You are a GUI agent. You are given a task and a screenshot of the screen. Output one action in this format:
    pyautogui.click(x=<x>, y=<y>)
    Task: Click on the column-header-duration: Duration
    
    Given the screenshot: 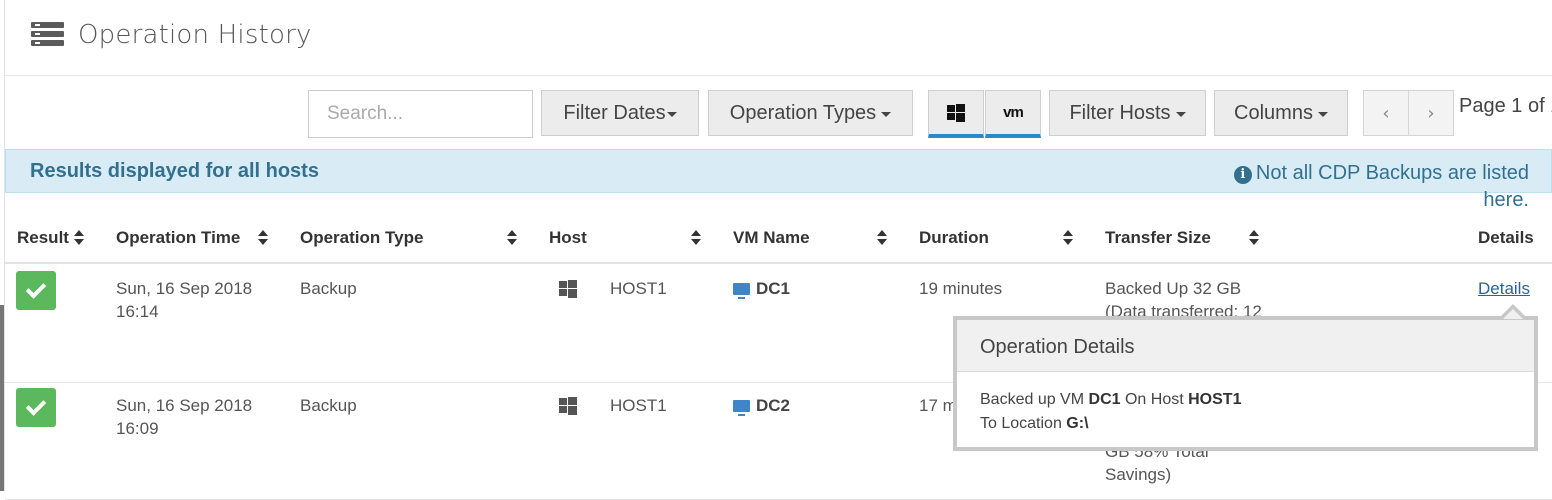 What is the action you would take?
    pyautogui.click(x=954, y=238)
    